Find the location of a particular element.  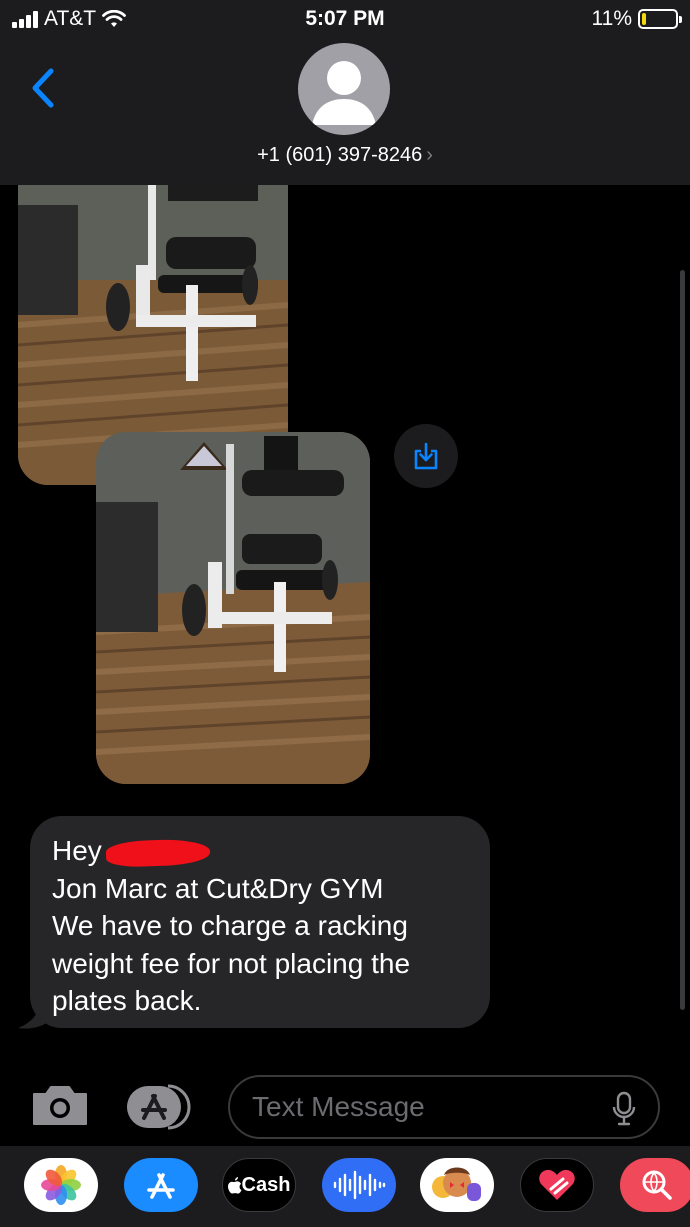

camera-icon is located at coordinates (60, 1105).